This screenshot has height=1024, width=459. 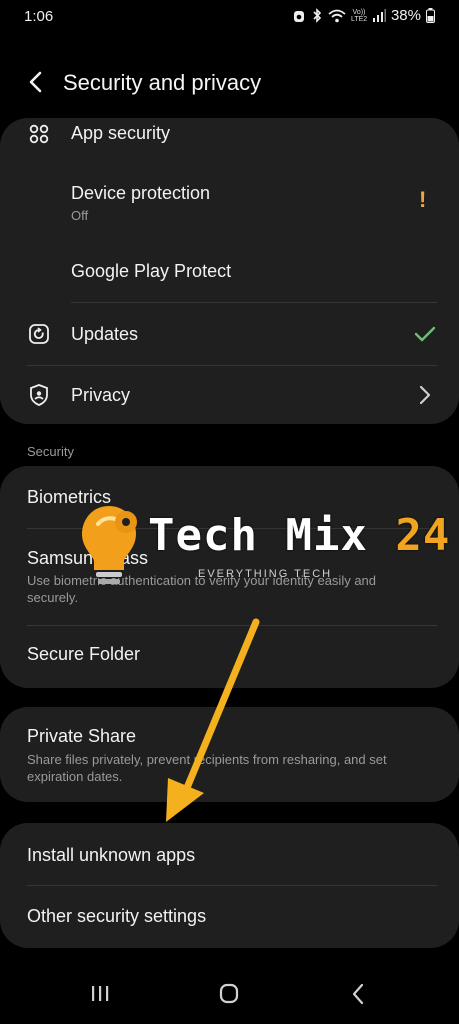 I want to click on status-time: 1:06, so click(x=39, y=16).